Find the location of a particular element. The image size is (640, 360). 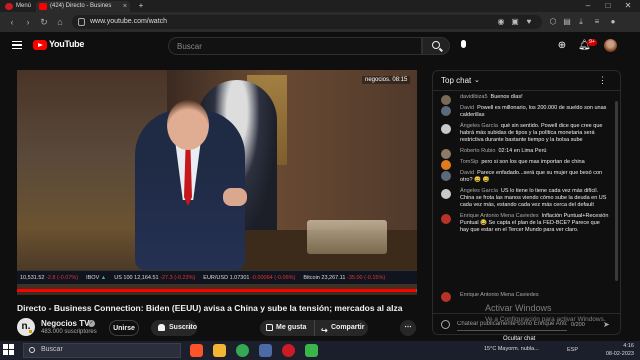

mic-icon is located at coordinates (464, 46).